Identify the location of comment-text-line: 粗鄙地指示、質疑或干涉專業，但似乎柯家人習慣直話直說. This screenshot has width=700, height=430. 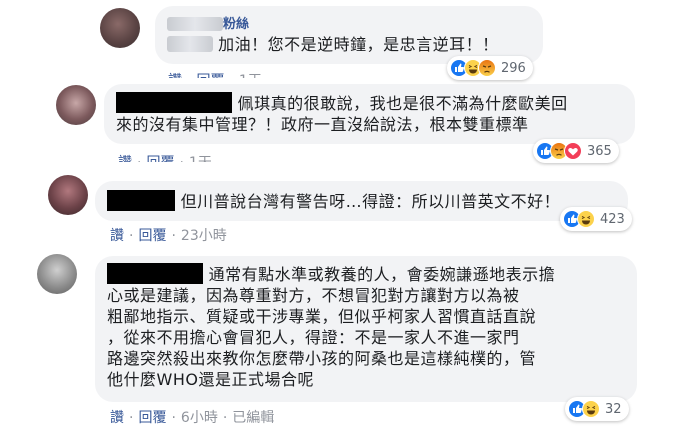
(322, 316).